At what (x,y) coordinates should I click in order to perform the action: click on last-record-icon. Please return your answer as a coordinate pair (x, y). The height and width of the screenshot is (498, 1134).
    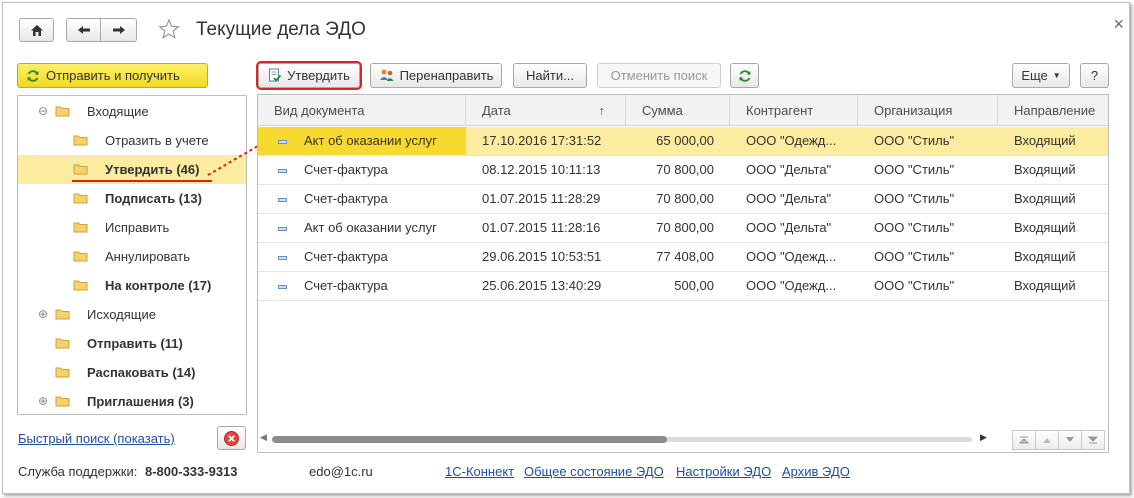
    Looking at the image, I should click on (1093, 440).